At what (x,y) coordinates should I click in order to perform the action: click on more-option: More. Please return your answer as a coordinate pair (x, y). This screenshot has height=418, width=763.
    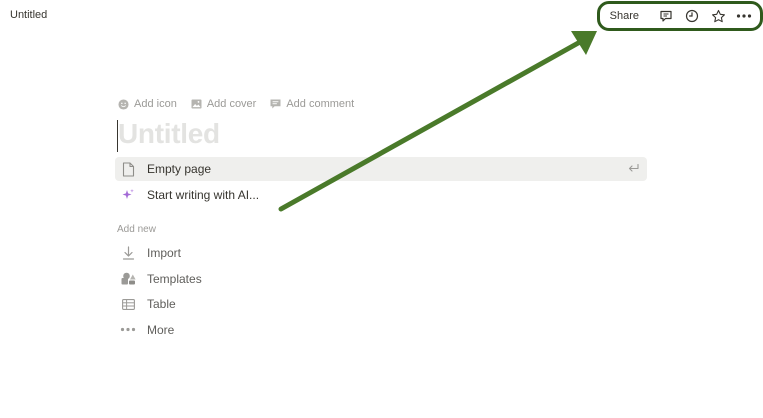
    Looking at the image, I should click on (381, 330).